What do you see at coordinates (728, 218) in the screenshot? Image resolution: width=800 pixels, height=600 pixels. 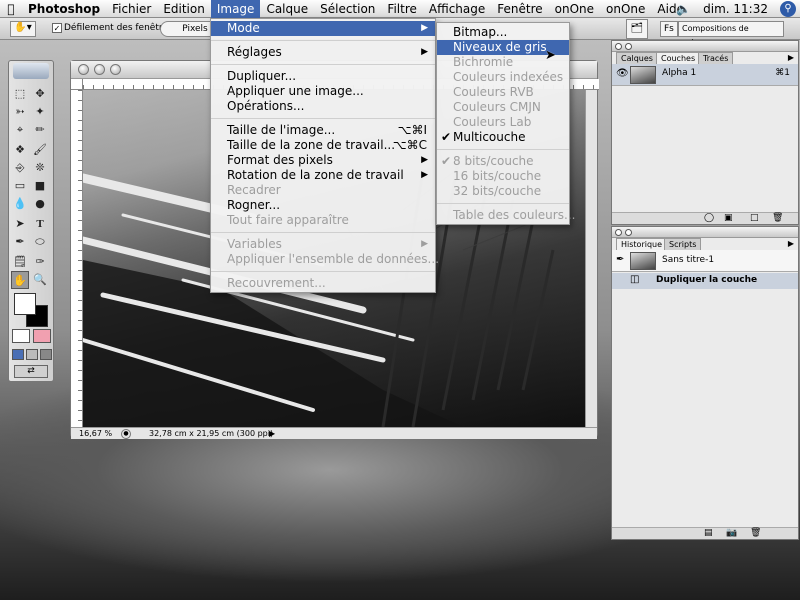 I see `save-selection-icon: ▣` at bounding box center [728, 218].